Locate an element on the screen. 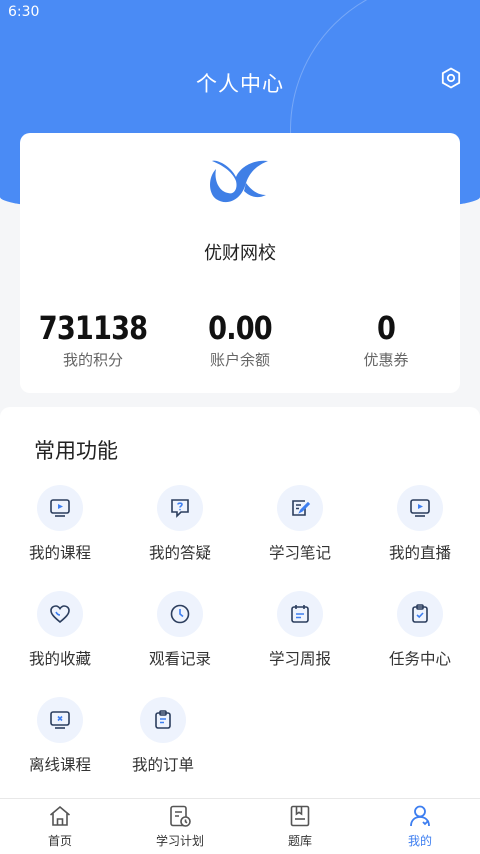 The image size is (480, 854). points-value: 731138 is located at coordinates (93, 328).